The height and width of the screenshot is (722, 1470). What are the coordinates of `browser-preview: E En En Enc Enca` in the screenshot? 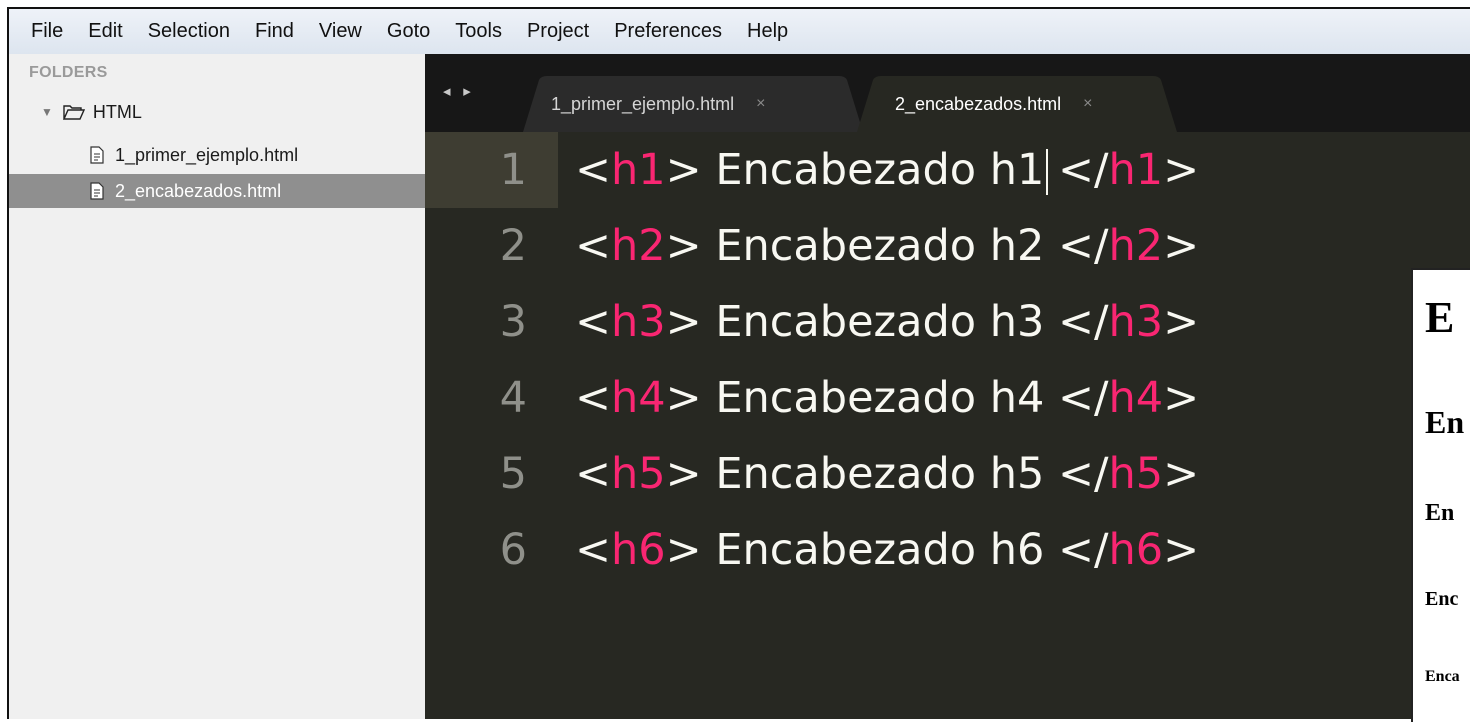 It's located at (1440, 495).